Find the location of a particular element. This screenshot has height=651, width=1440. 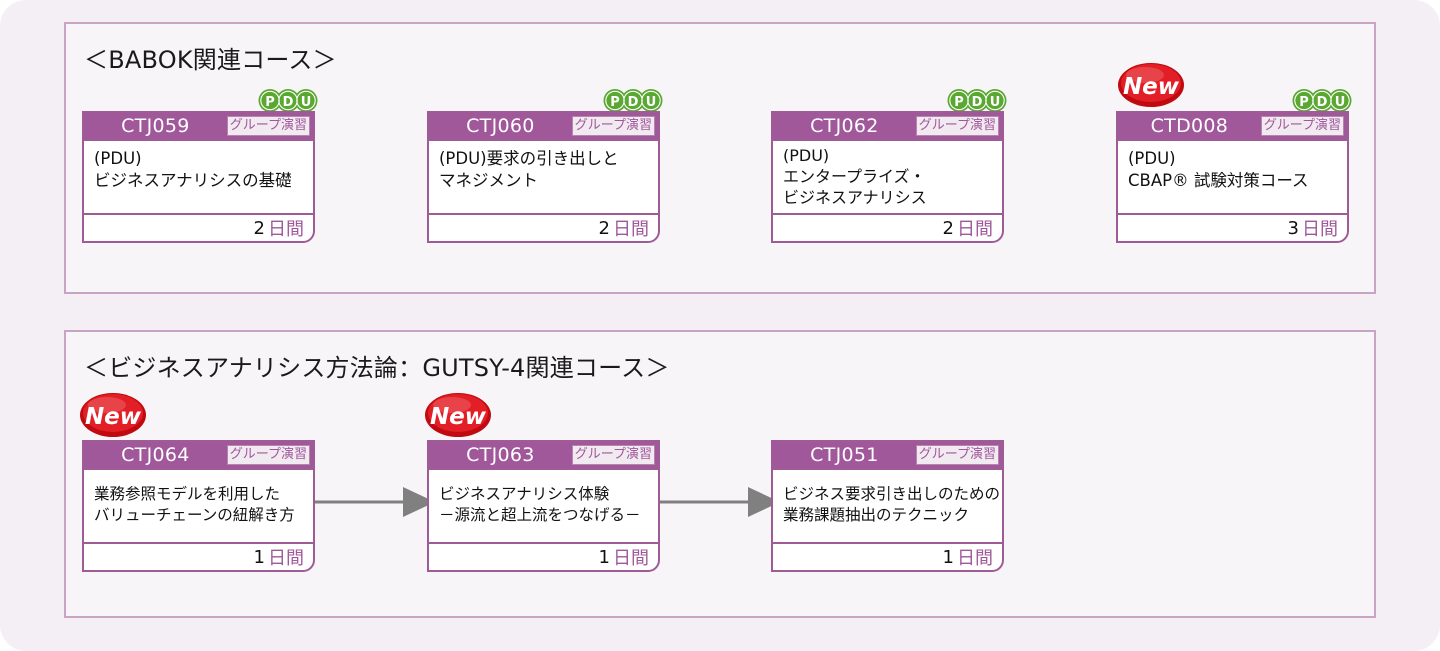

course-code: CTJ062 is located at coordinates (844, 126).